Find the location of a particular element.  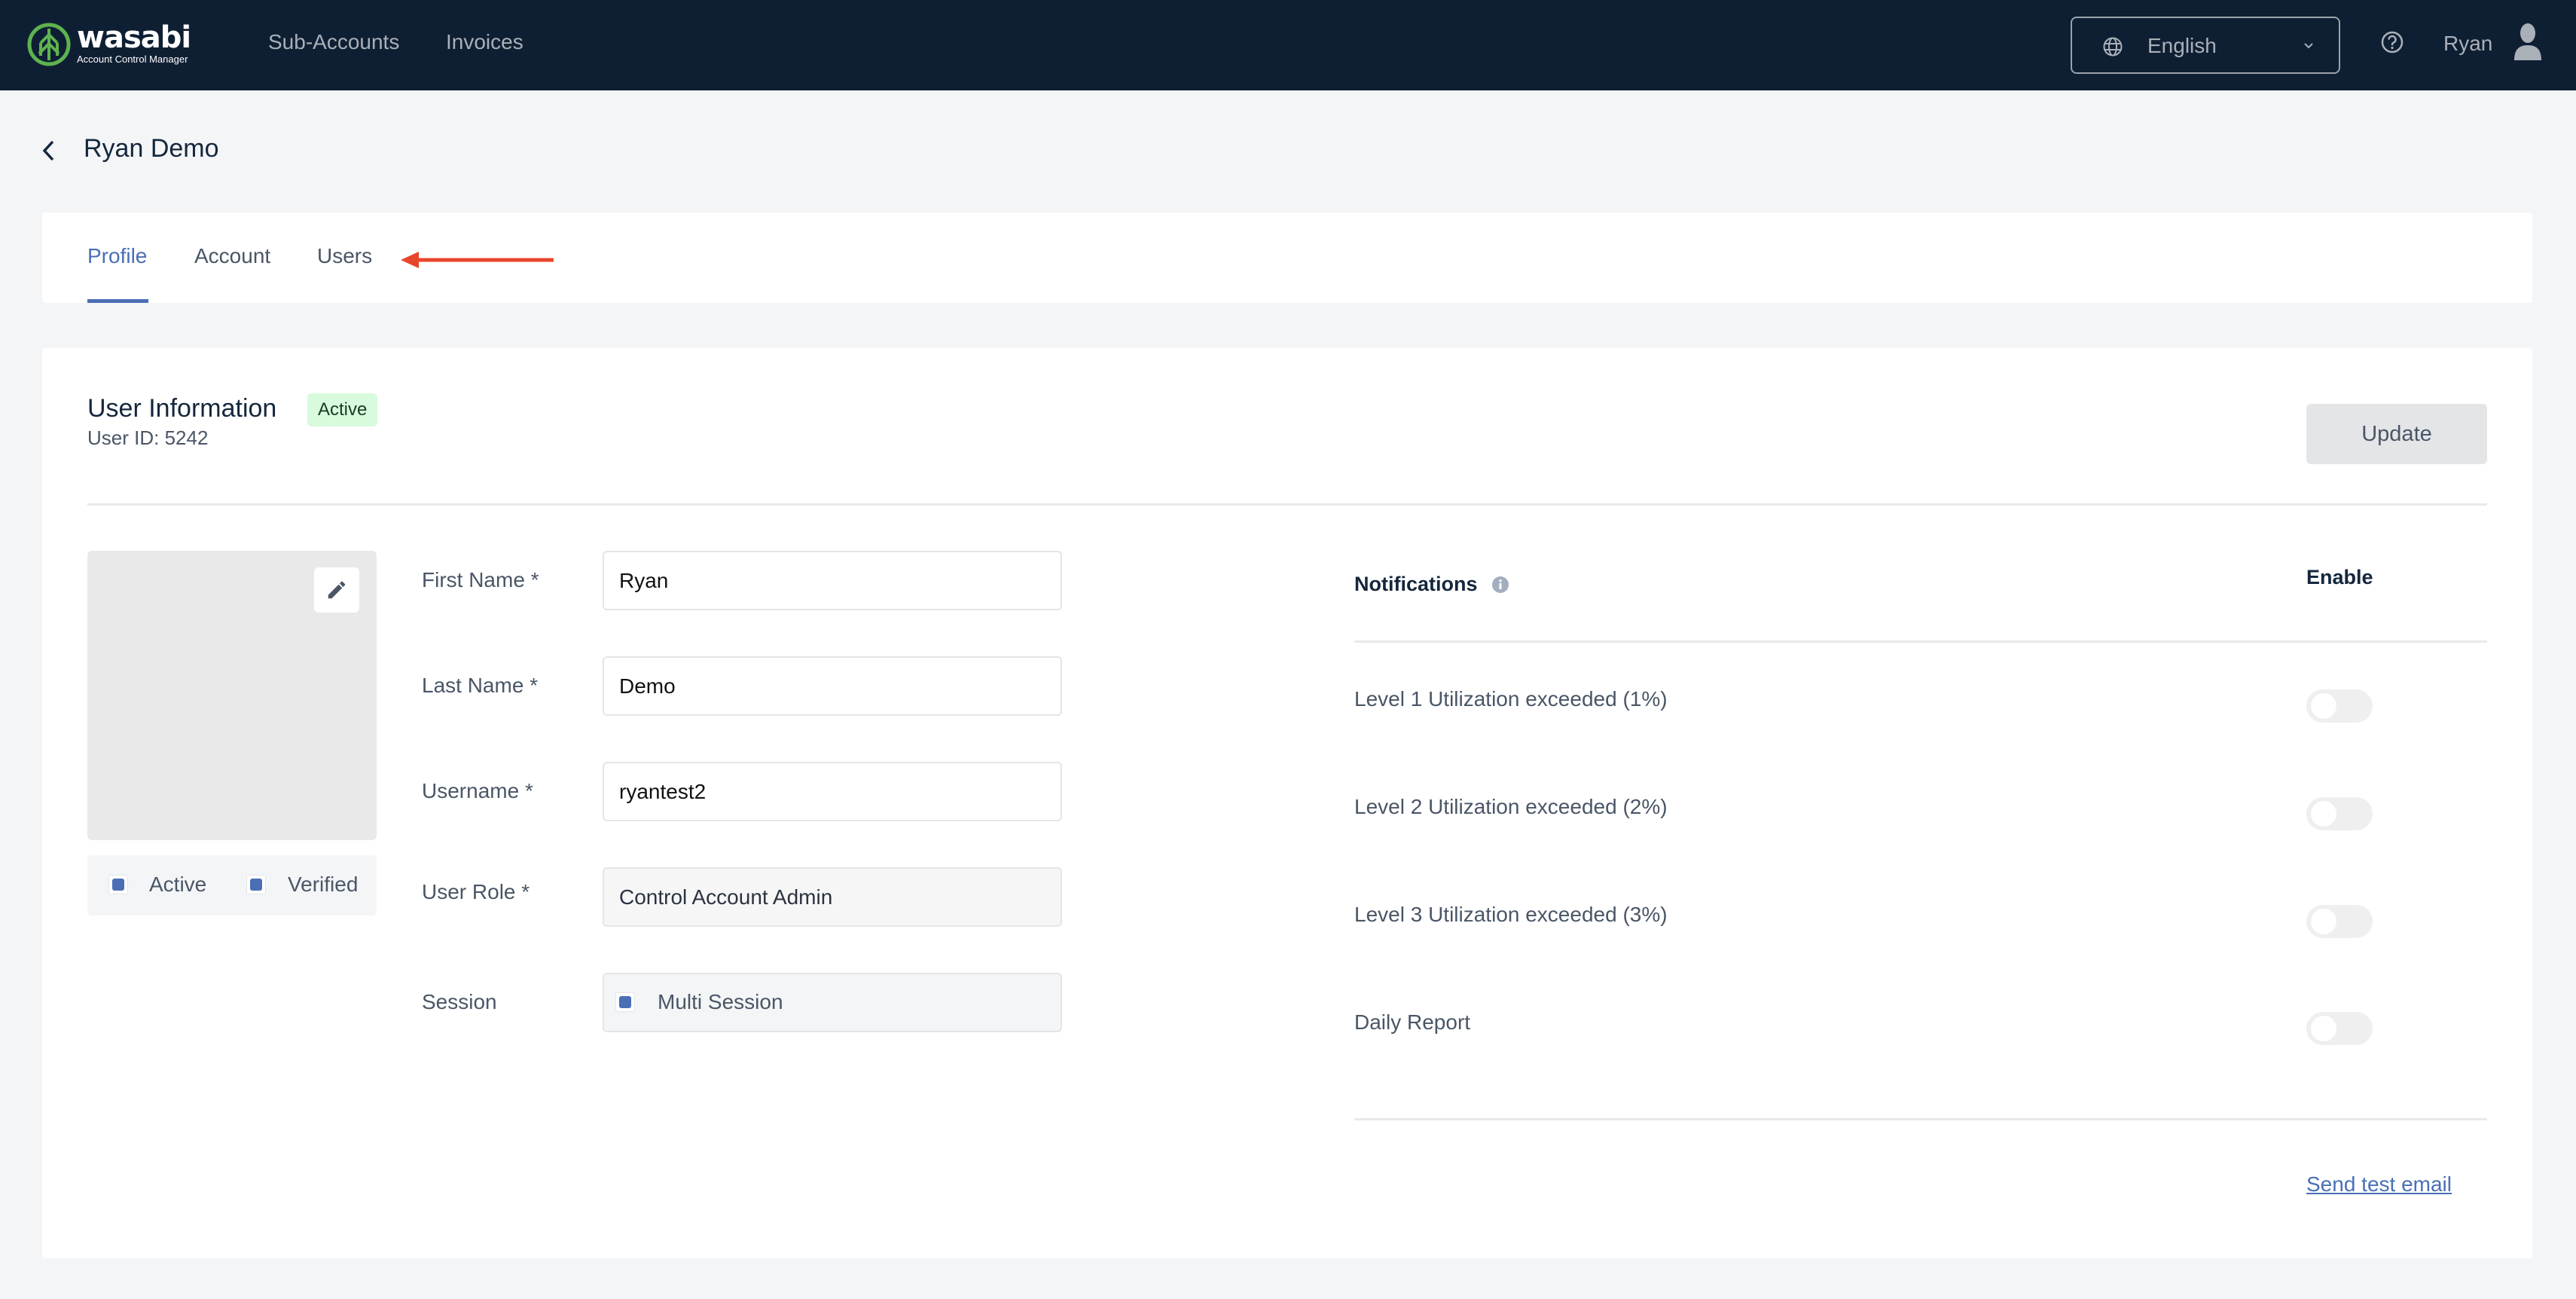

page-title: Ryan Demo is located at coordinates (151, 149).